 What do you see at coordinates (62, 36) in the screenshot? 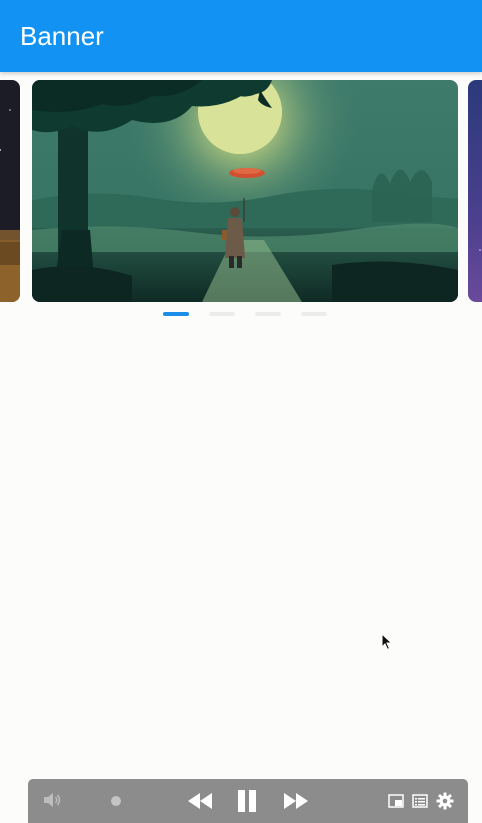
I see `app-bar-title: Banner` at bounding box center [62, 36].